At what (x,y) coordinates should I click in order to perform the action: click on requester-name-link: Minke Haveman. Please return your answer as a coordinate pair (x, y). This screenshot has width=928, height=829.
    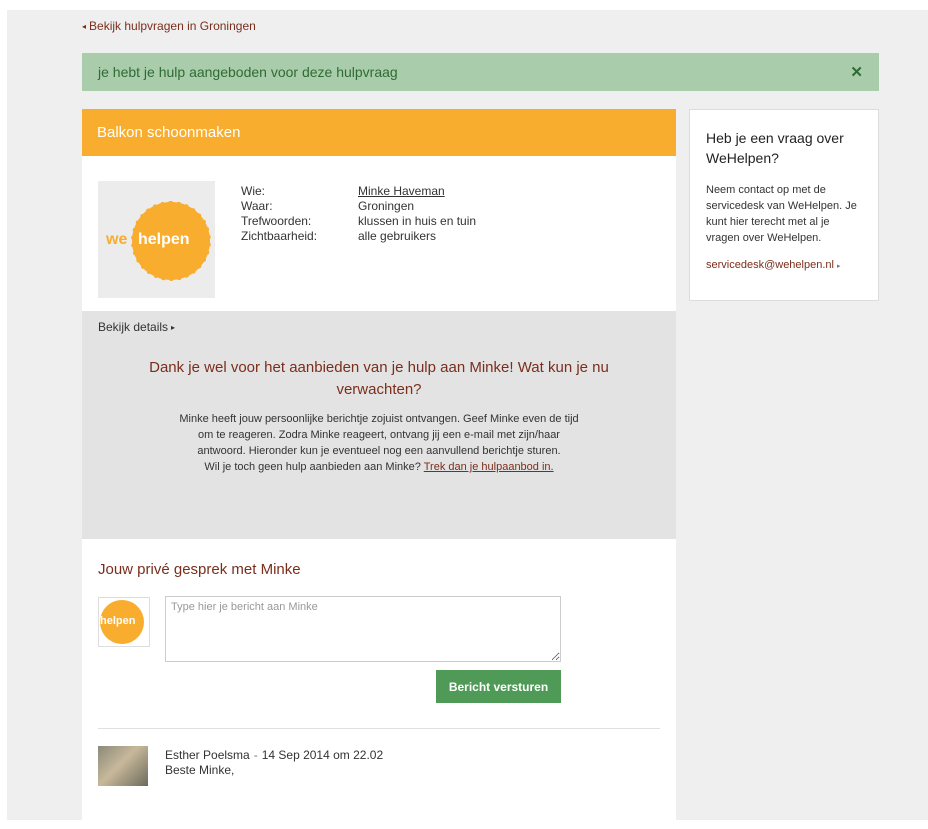
    Looking at the image, I should click on (401, 191).